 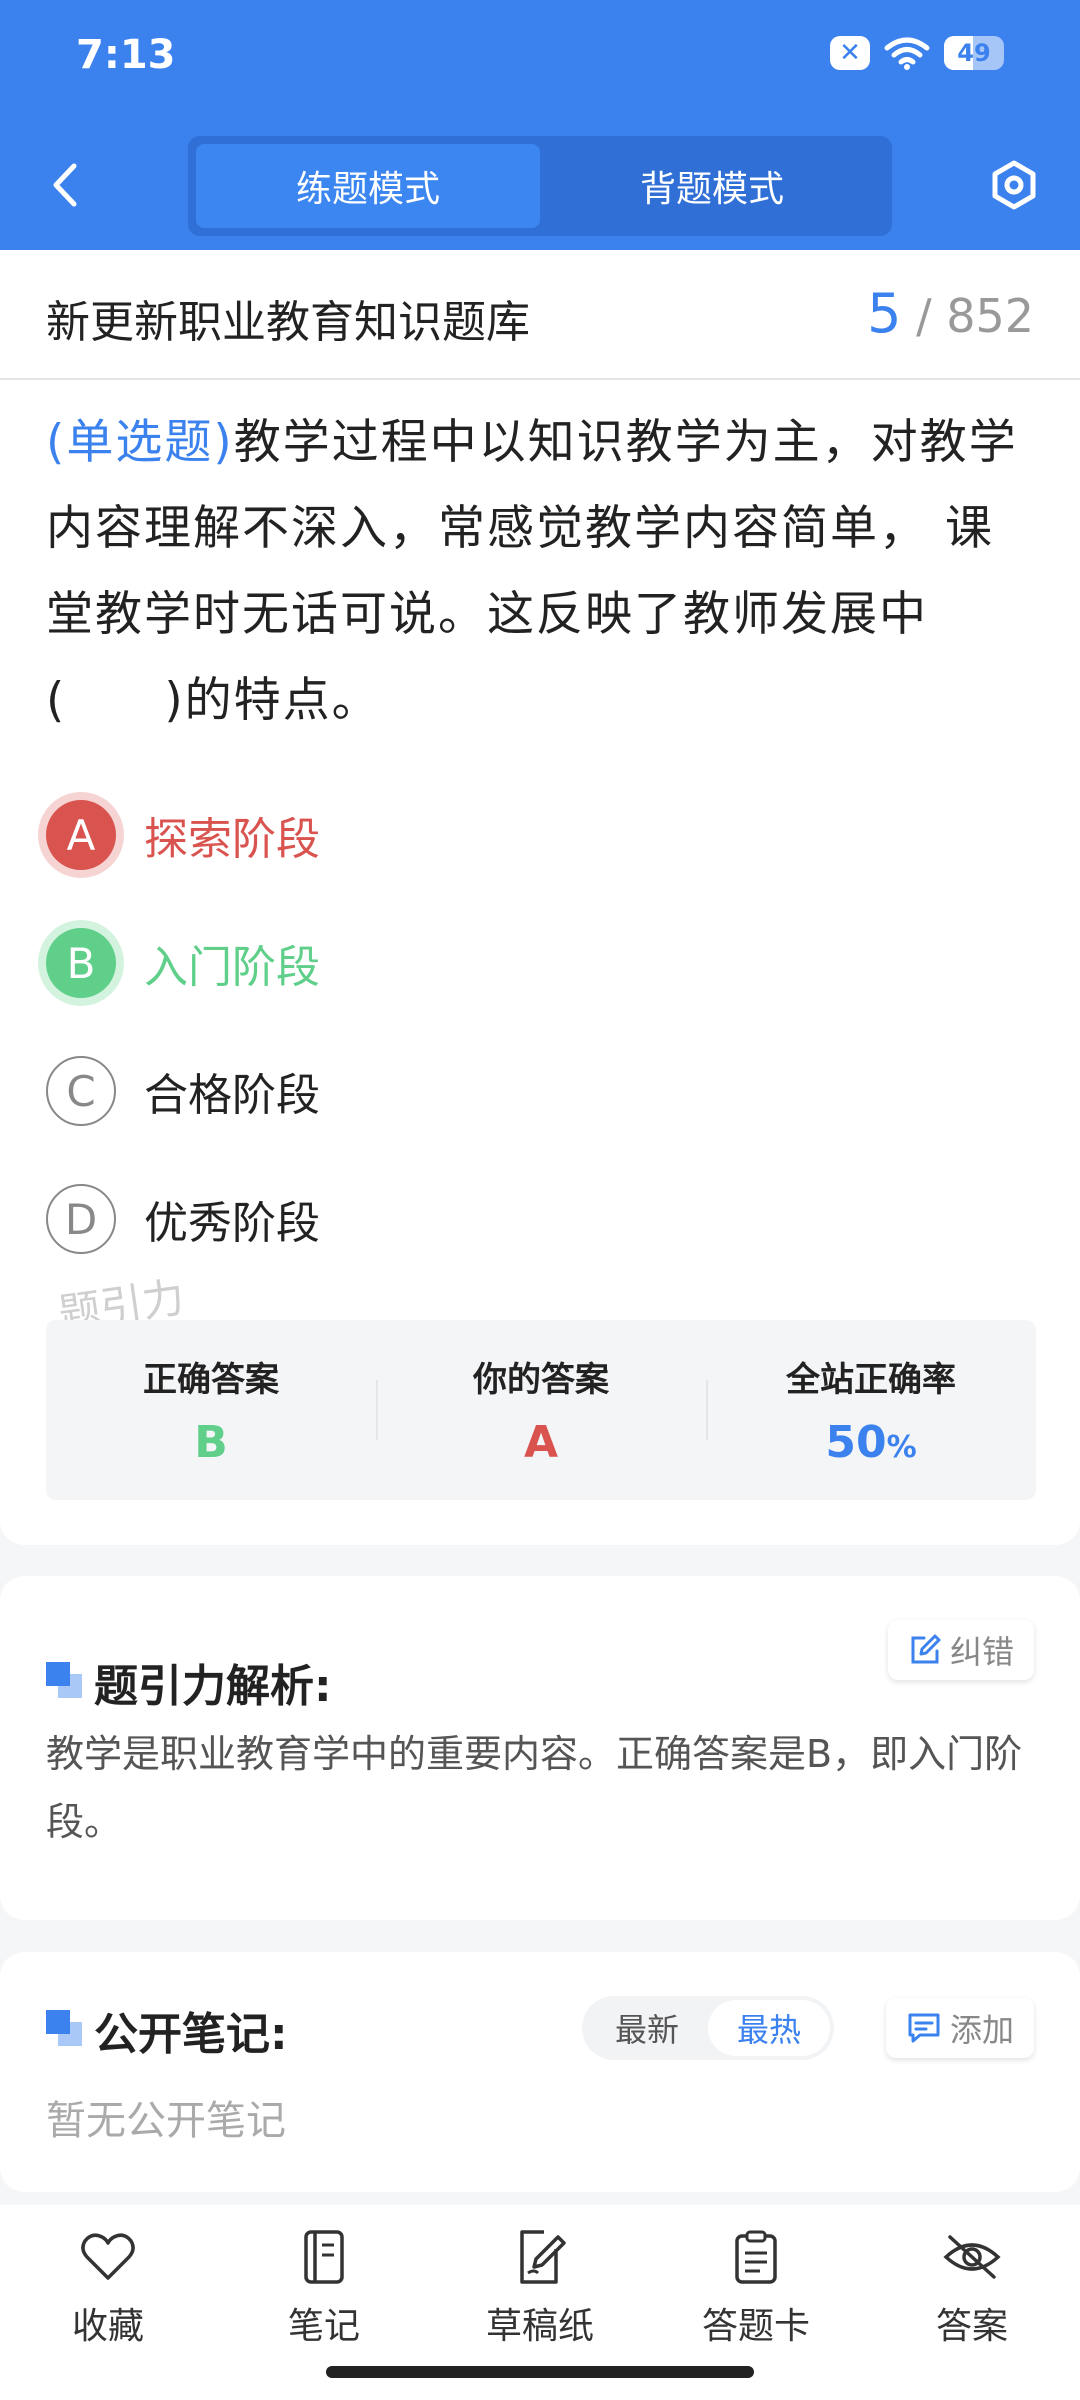 I want to click on option-c: C 合格阶段, so click(x=183, y=1091).